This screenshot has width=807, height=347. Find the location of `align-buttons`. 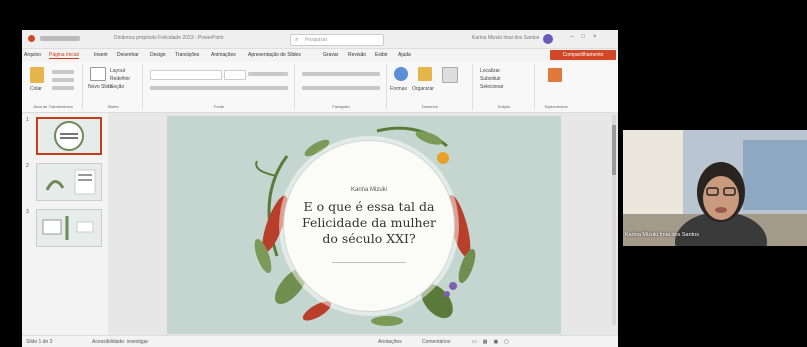

align-buttons is located at coordinates (341, 88).